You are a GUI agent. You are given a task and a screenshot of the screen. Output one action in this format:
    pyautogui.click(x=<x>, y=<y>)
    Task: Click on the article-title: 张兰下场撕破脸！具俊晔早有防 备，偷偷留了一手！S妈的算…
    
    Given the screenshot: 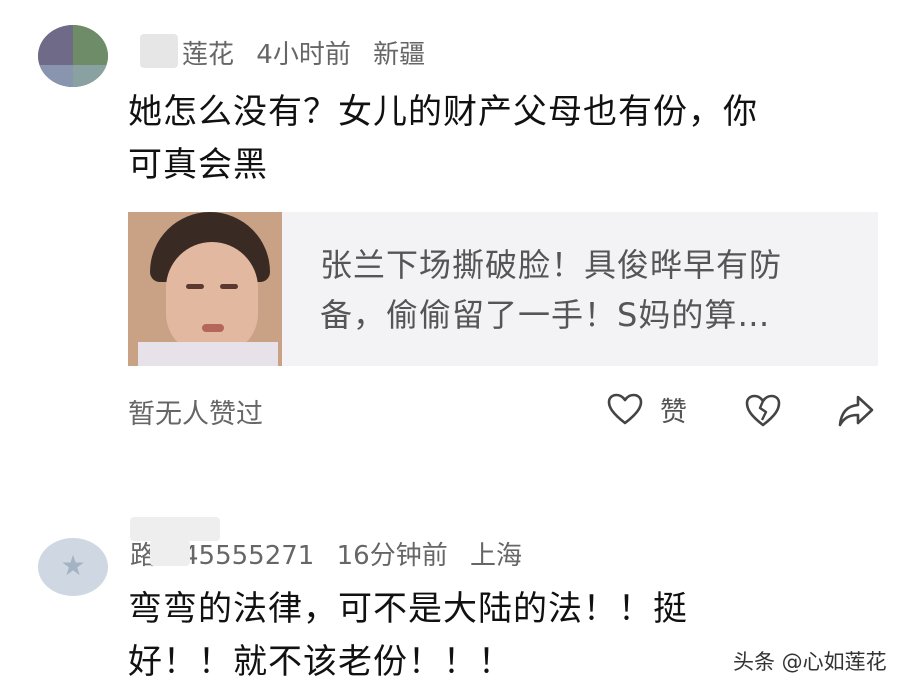 What is the action you would take?
    pyautogui.click(x=580, y=290)
    